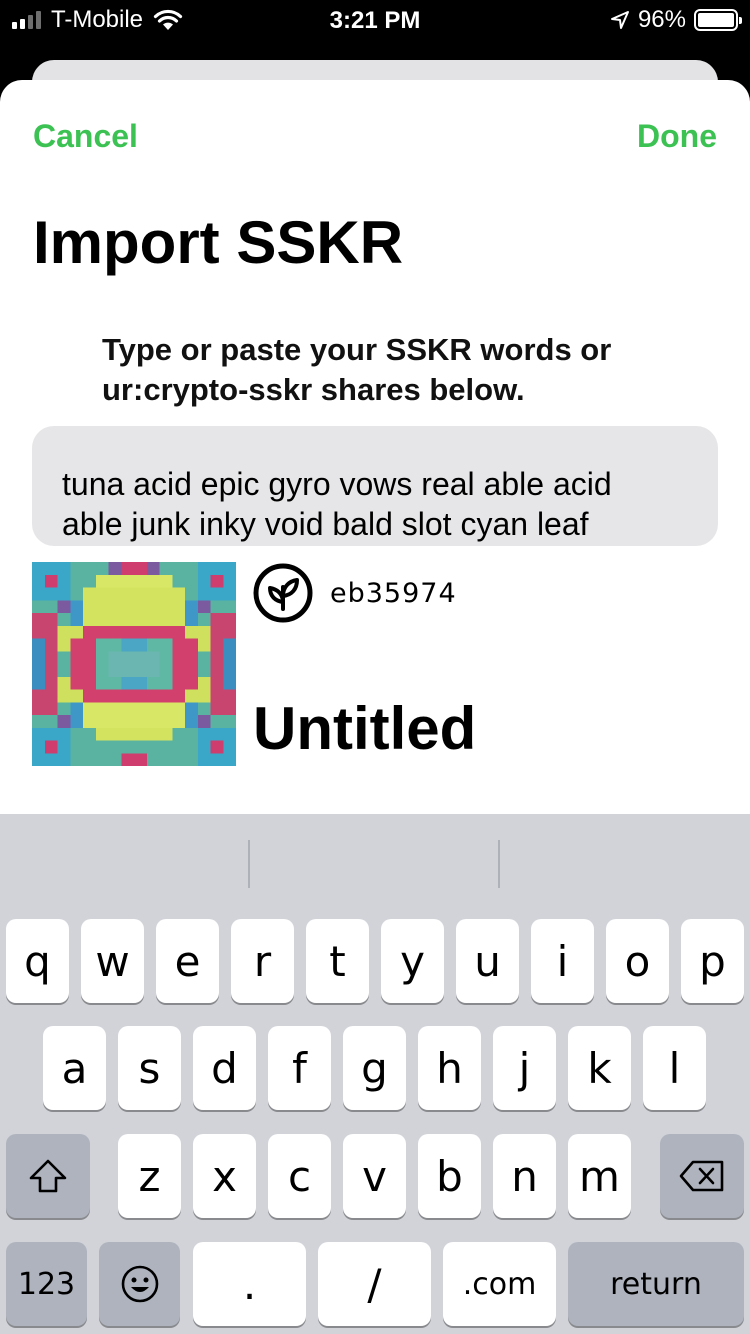 Image resolution: width=750 pixels, height=1334 pixels. What do you see at coordinates (393, 593) in the screenshot?
I see `seed-identifier: eb35974` at bounding box center [393, 593].